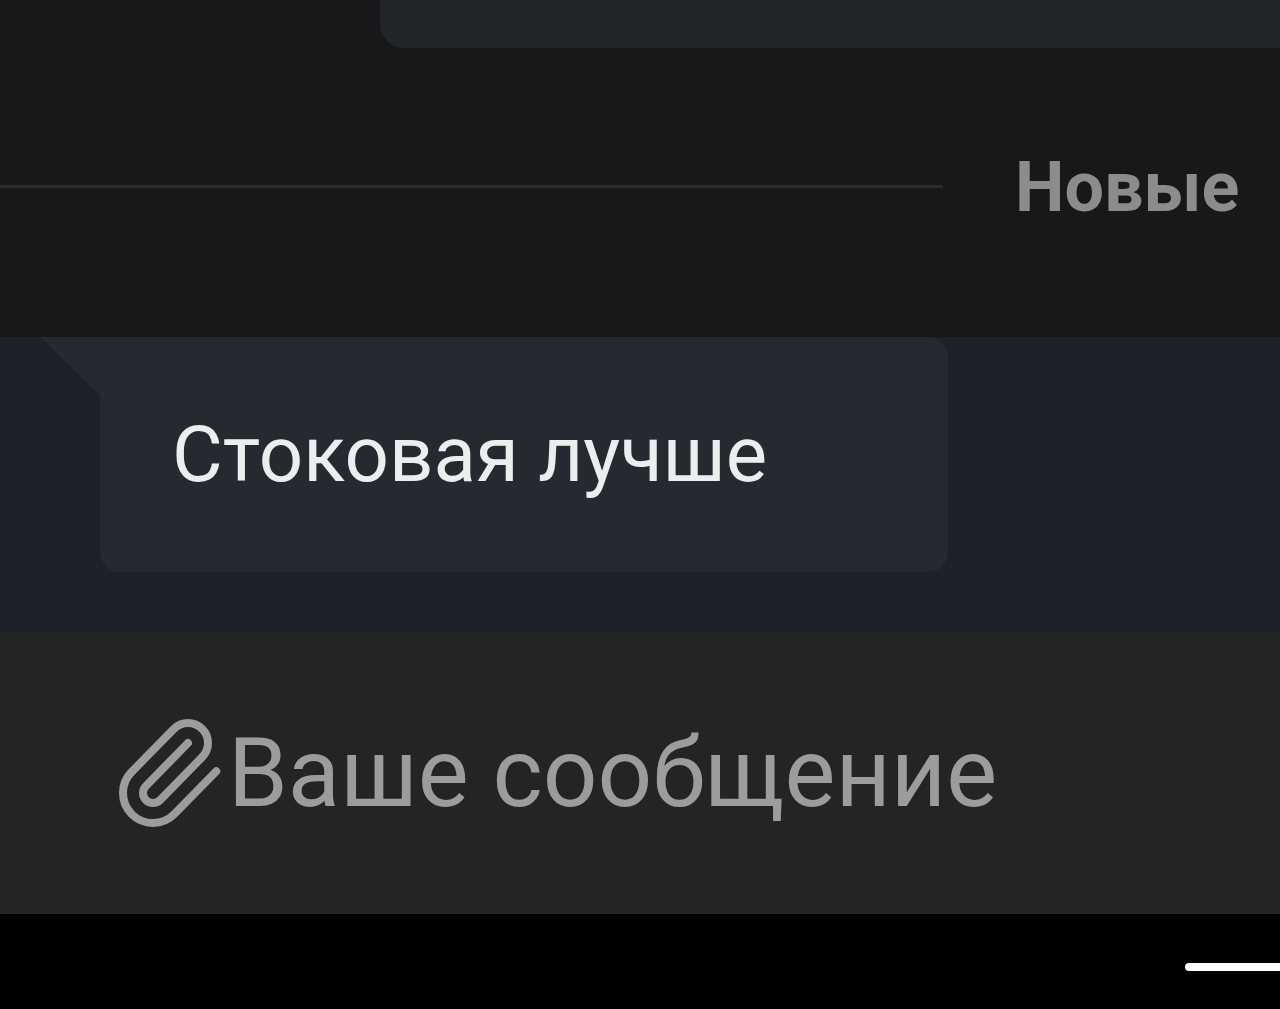 Image resolution: width=1280 pixels, height=1009 pixels. What do you see at coordinates (114, 773) in the screenshot?
I see `attach-button` at bounding box center [114, 773].